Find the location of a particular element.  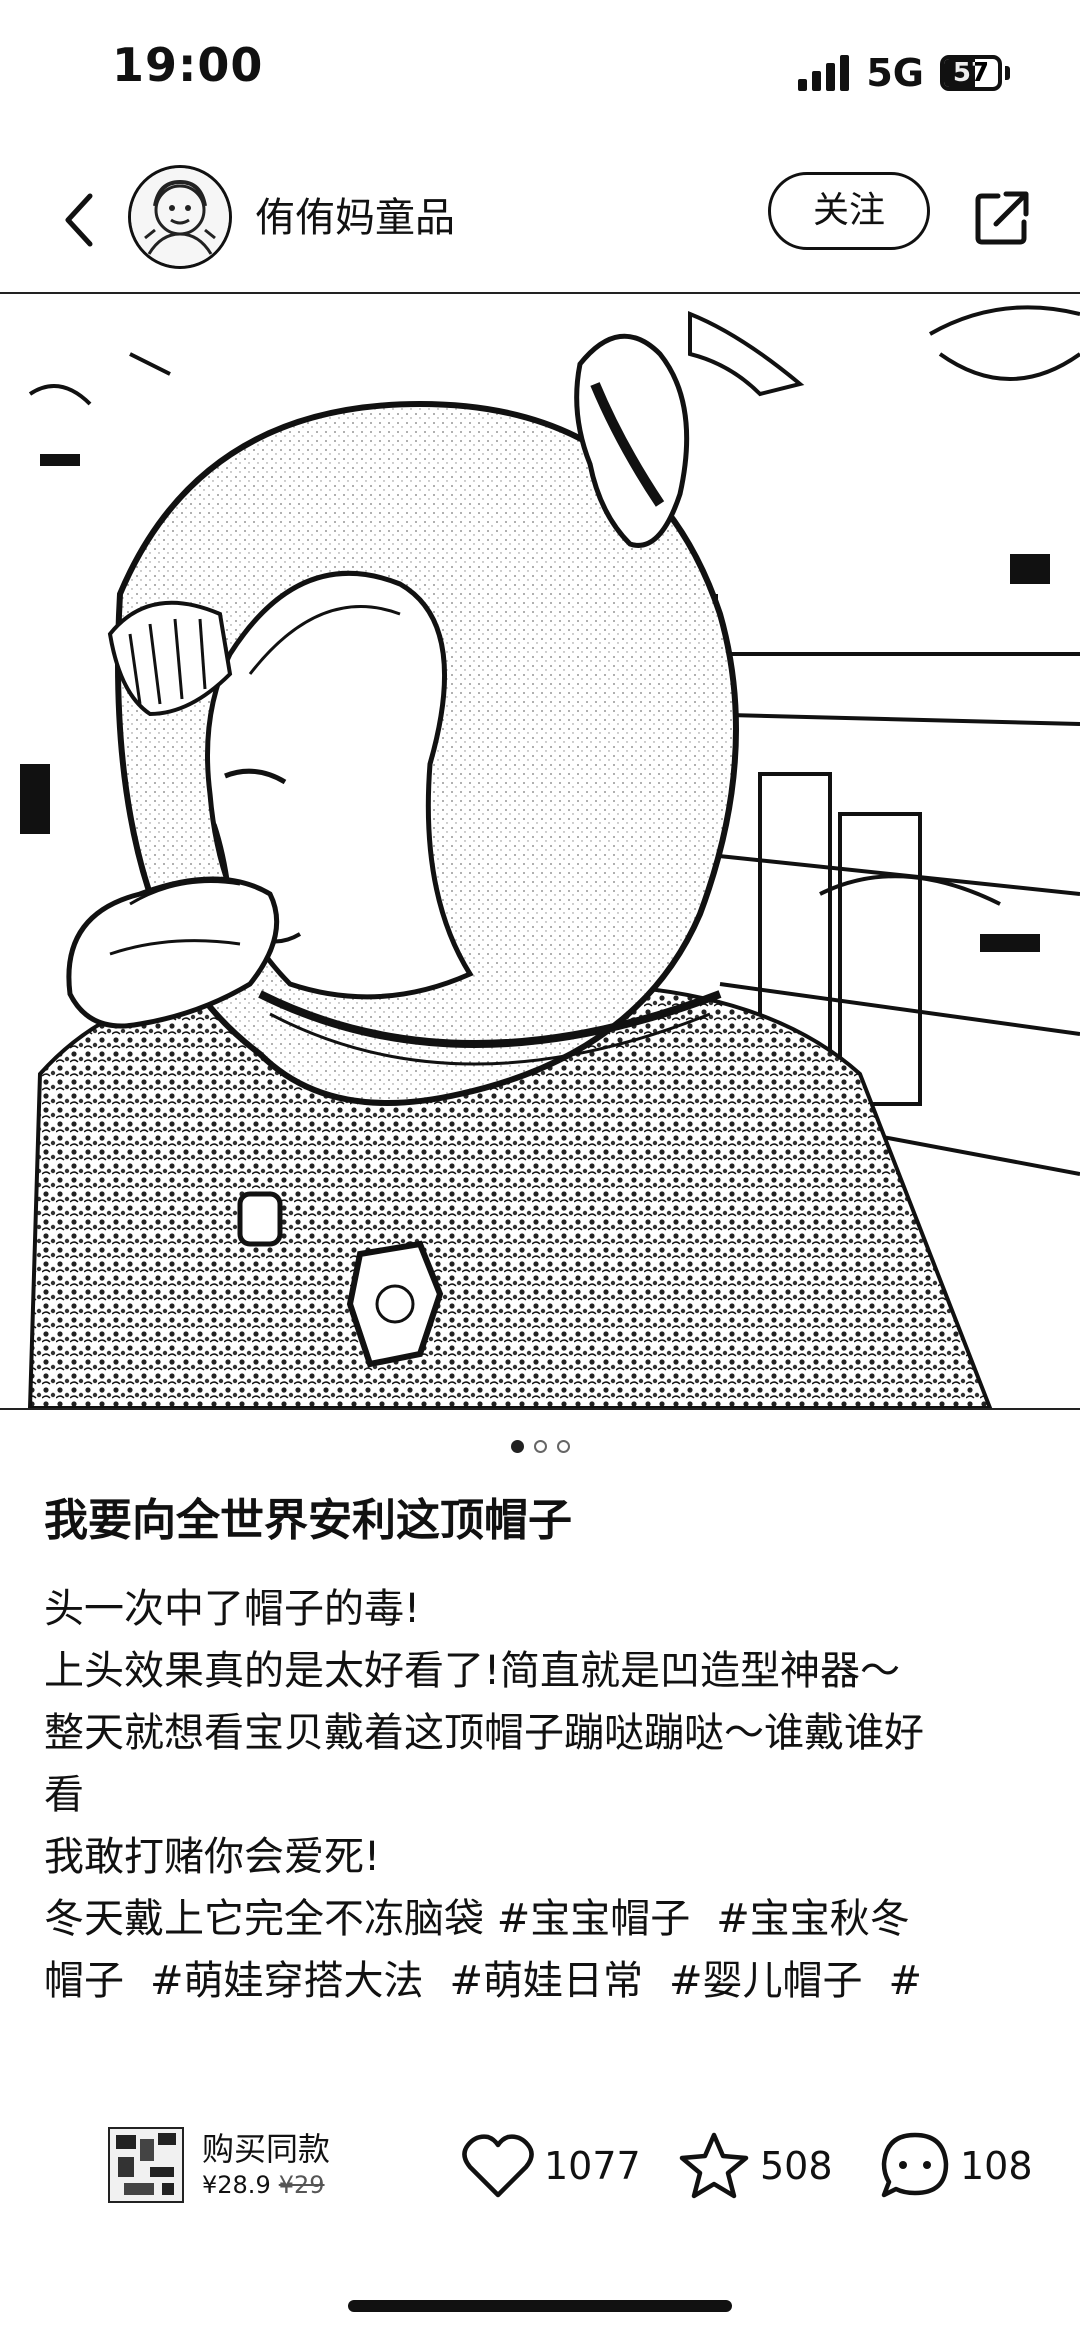

heart-icon is located at coordinates (498, 2166).